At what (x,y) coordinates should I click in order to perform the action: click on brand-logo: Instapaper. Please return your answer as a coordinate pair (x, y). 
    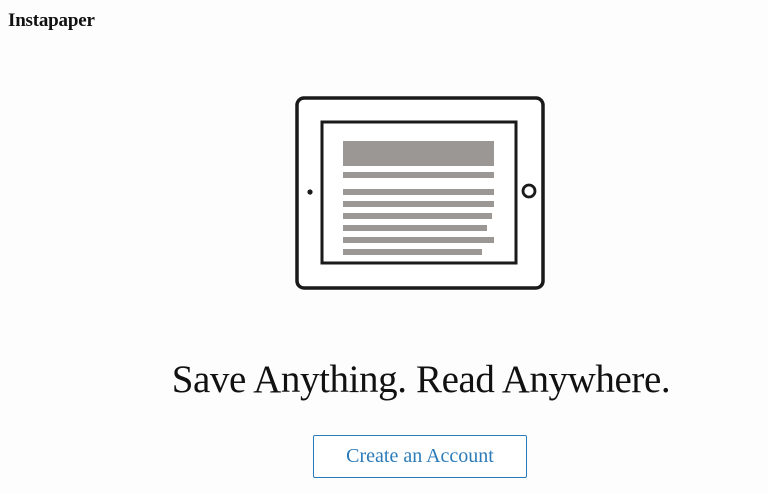
    Looking at the image, I should click on (51, 21).